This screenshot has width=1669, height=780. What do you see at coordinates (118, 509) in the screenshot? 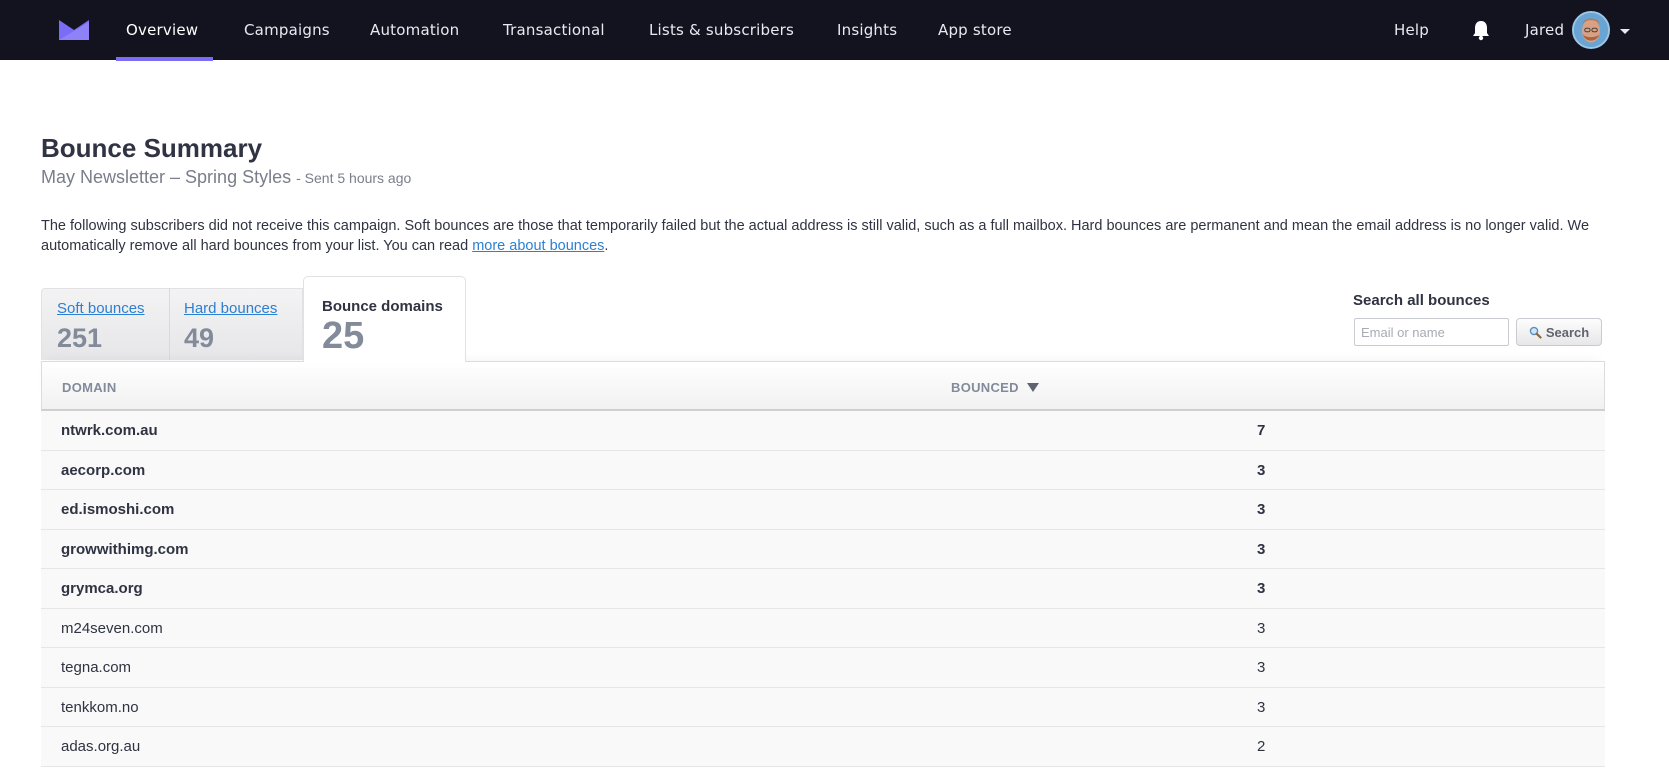
I see `domain-cell: ed.ismoshi.com` at bounding box center [118, 509].